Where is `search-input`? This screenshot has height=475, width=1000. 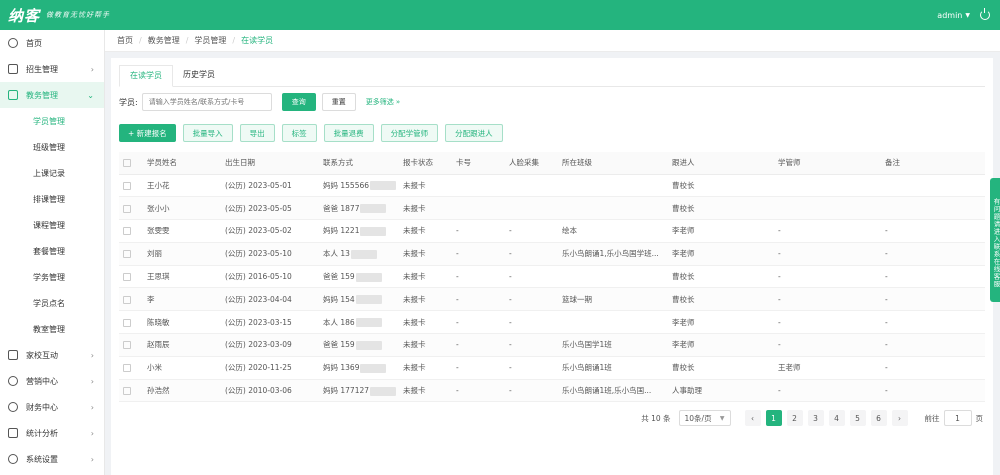 search-input is located at coordinates (206, 102).